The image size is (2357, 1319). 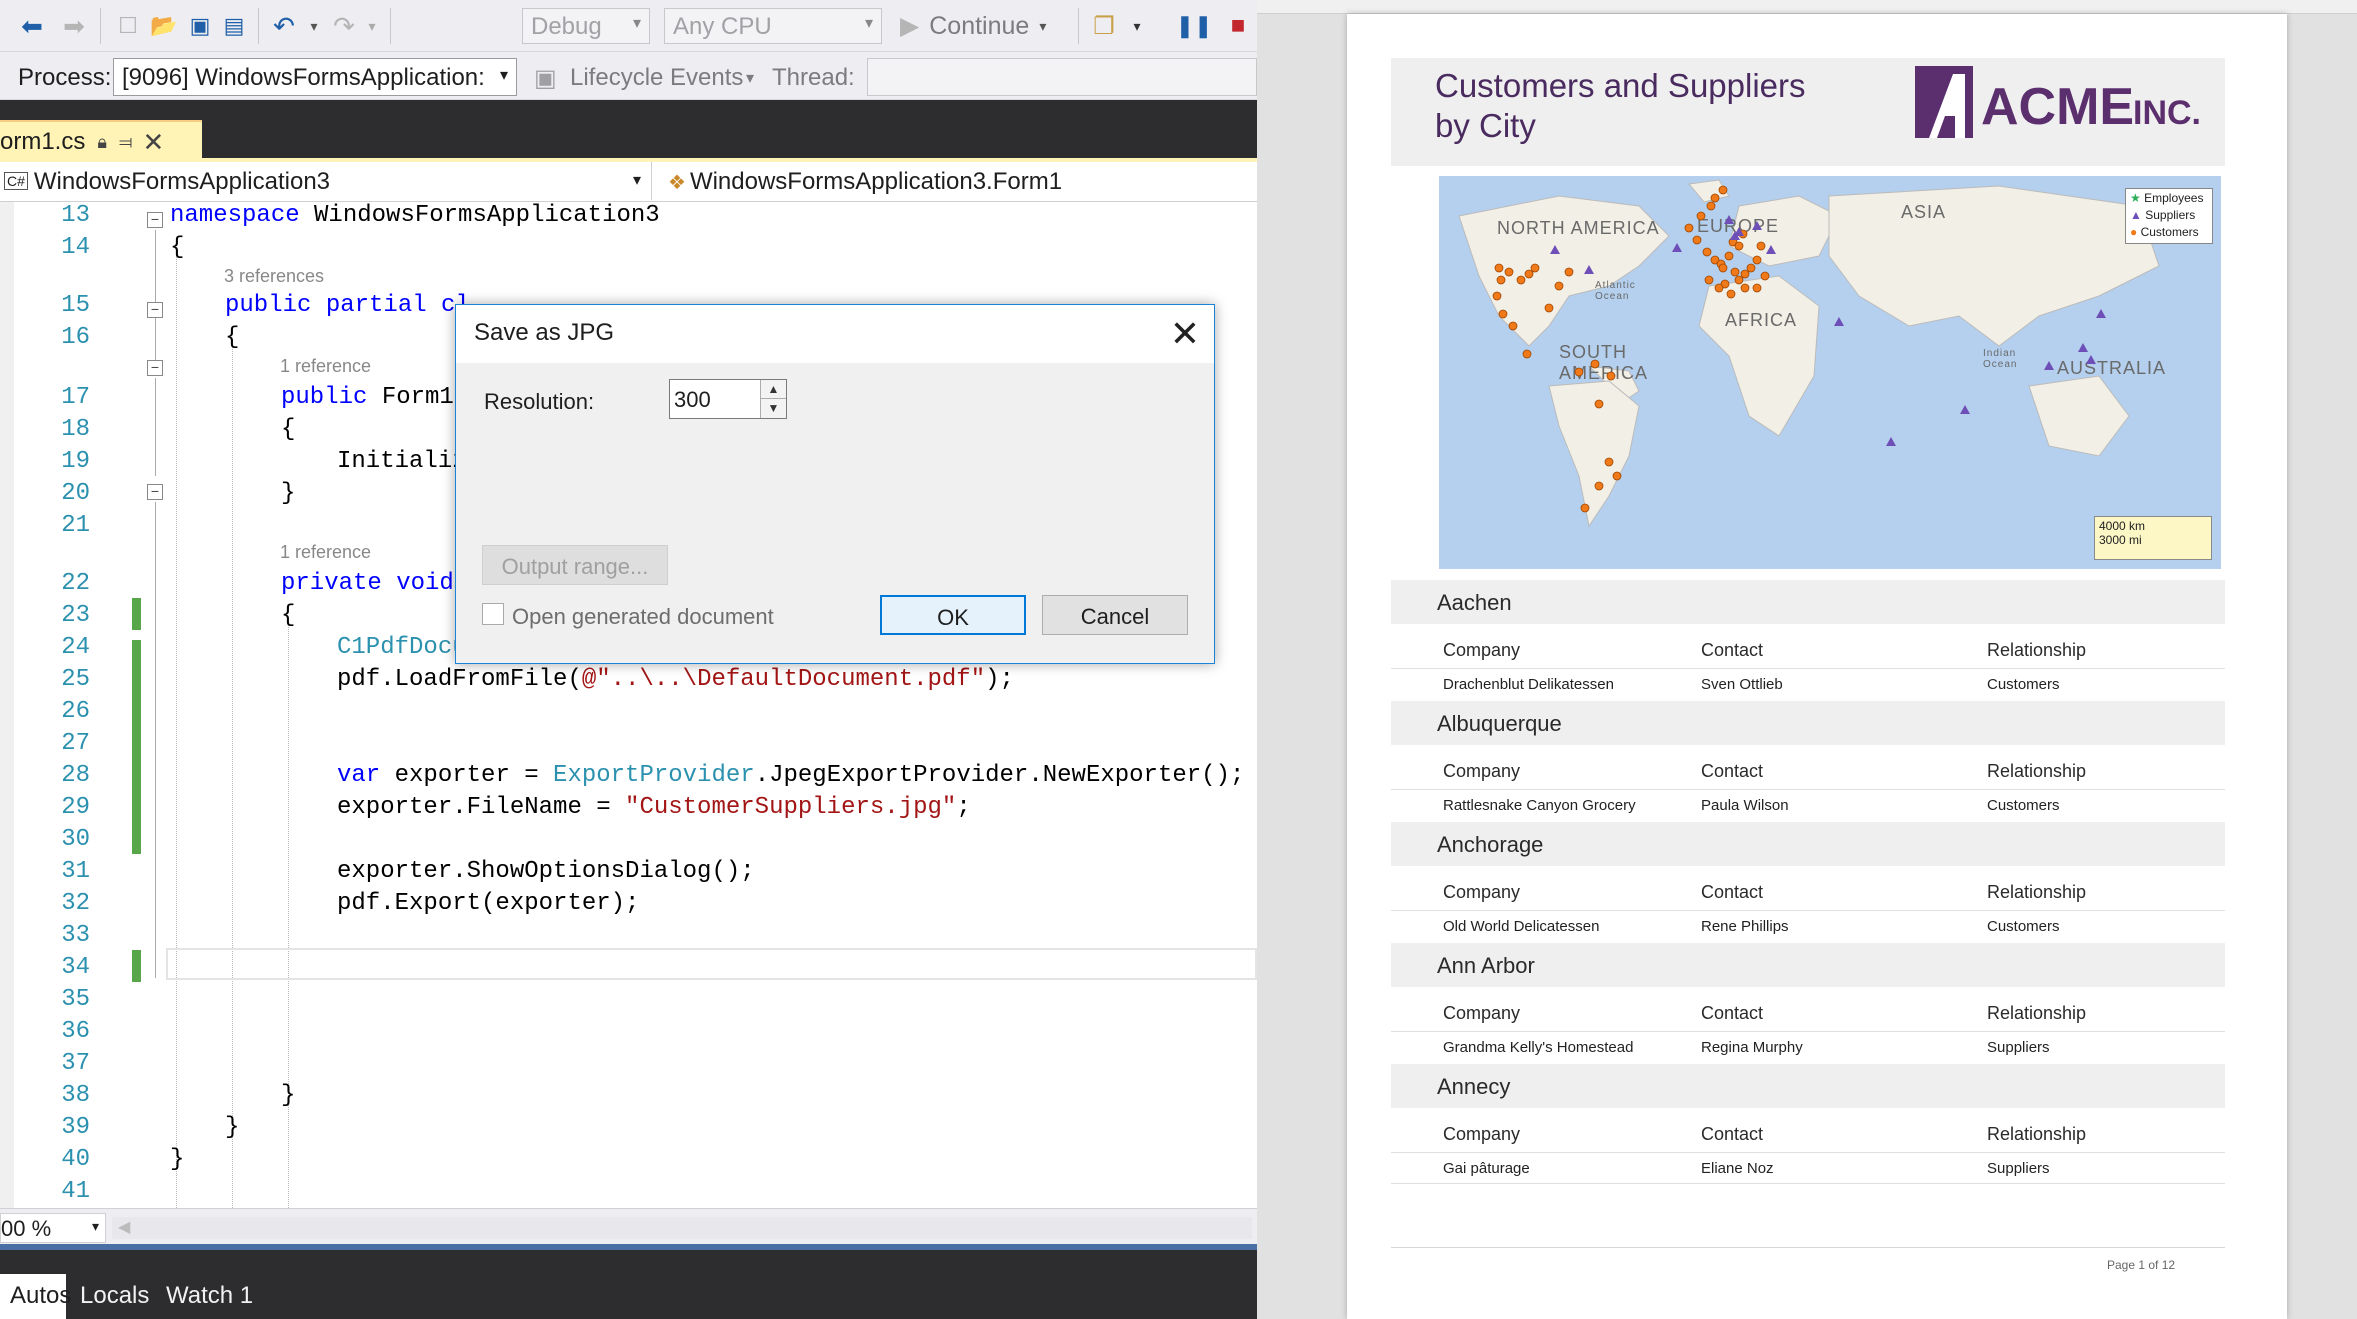 What do you see at coordinates (493, 614) in the screenshot?
I see `open-document-checkbox` at bounding box center [493, 614].